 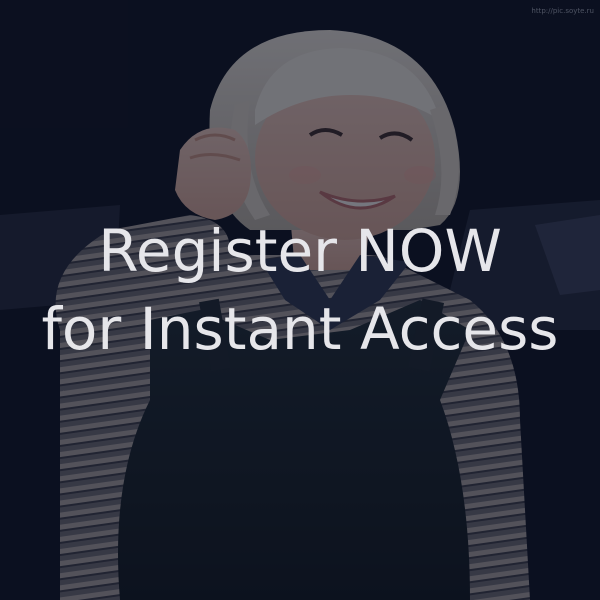 I want to click on cta-line-register: Register NOW, so click(x=300, y=251).